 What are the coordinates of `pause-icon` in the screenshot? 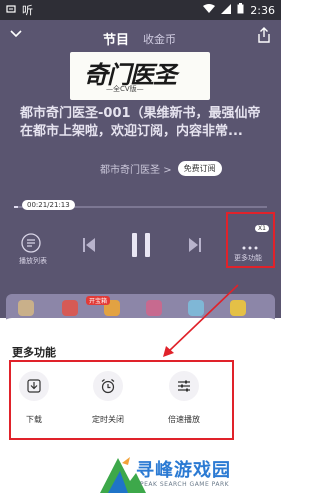 It's located at (141, 245).